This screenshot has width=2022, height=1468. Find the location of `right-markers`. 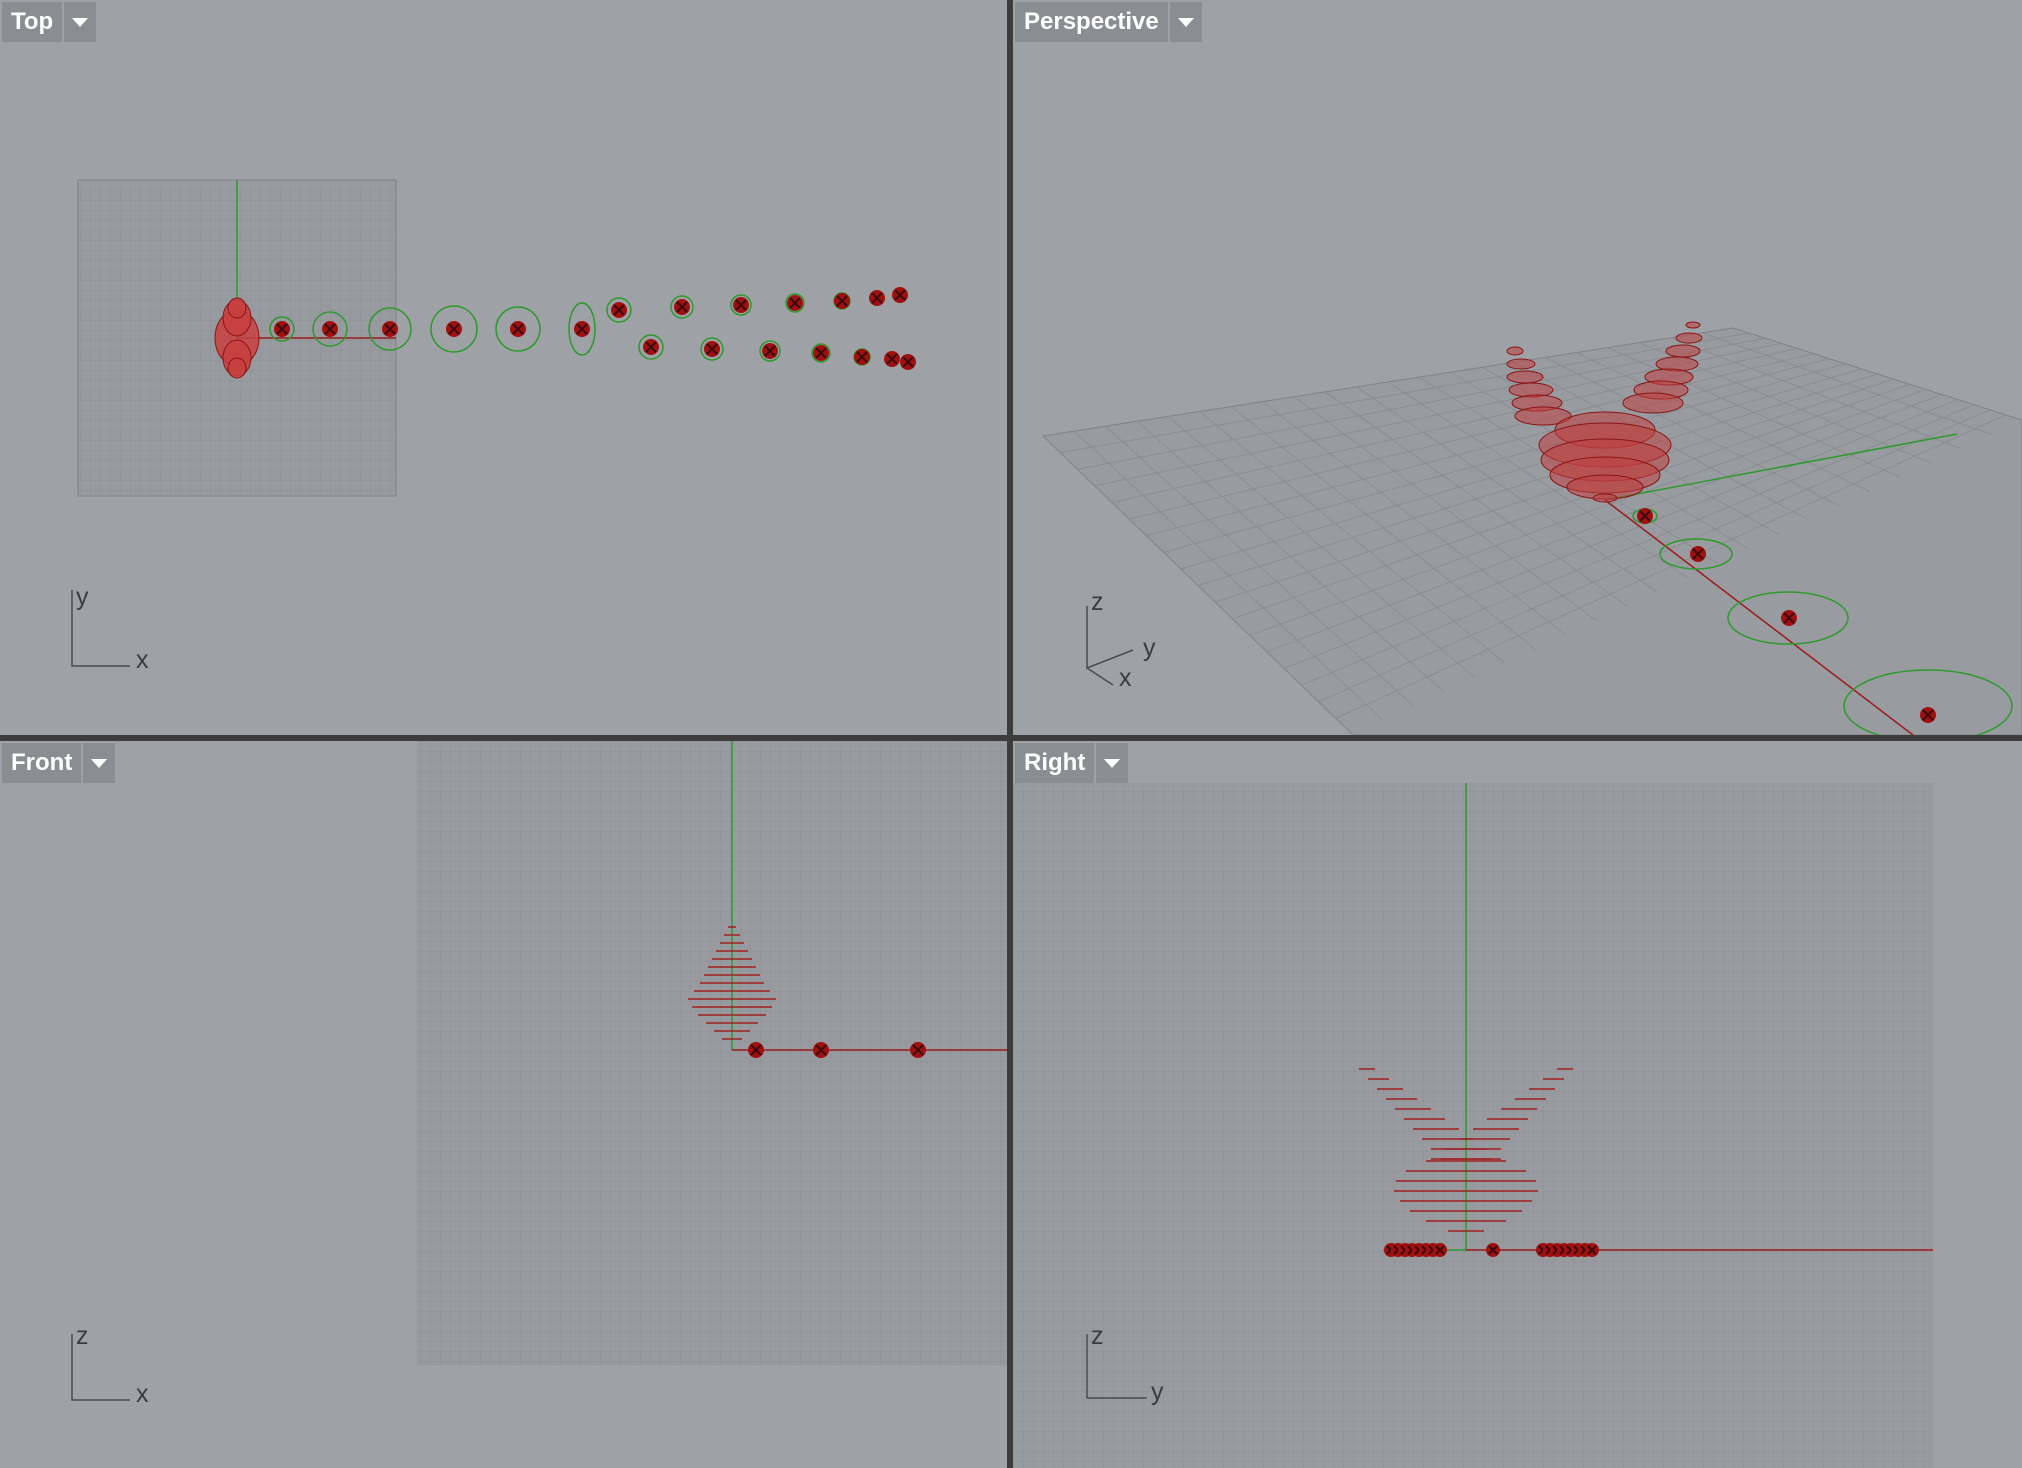

right-markers is located at coordinates (1491, 1250).